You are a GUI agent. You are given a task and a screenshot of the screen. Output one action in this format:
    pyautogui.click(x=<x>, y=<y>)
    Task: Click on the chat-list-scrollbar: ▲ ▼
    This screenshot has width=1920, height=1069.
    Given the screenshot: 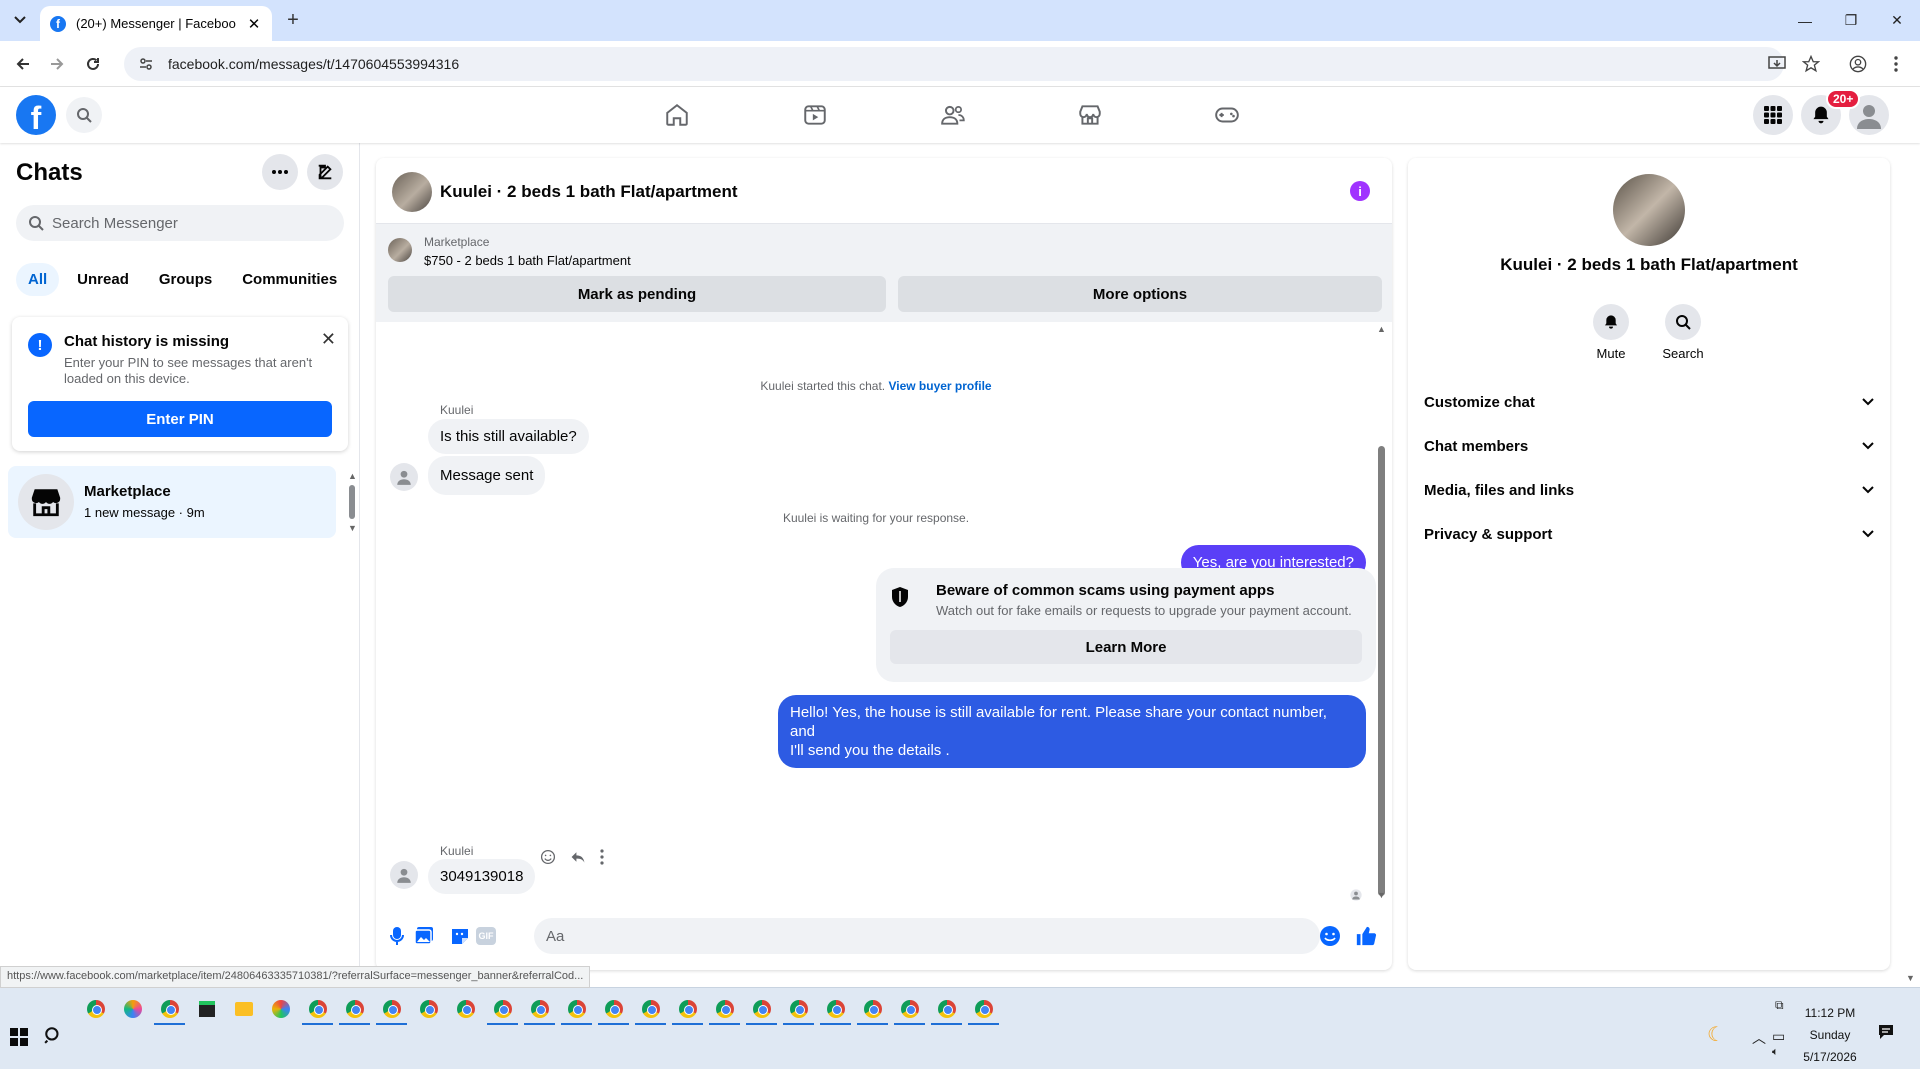 What is the action you would take?
    pyautogui.click(x=352, y=502)
    